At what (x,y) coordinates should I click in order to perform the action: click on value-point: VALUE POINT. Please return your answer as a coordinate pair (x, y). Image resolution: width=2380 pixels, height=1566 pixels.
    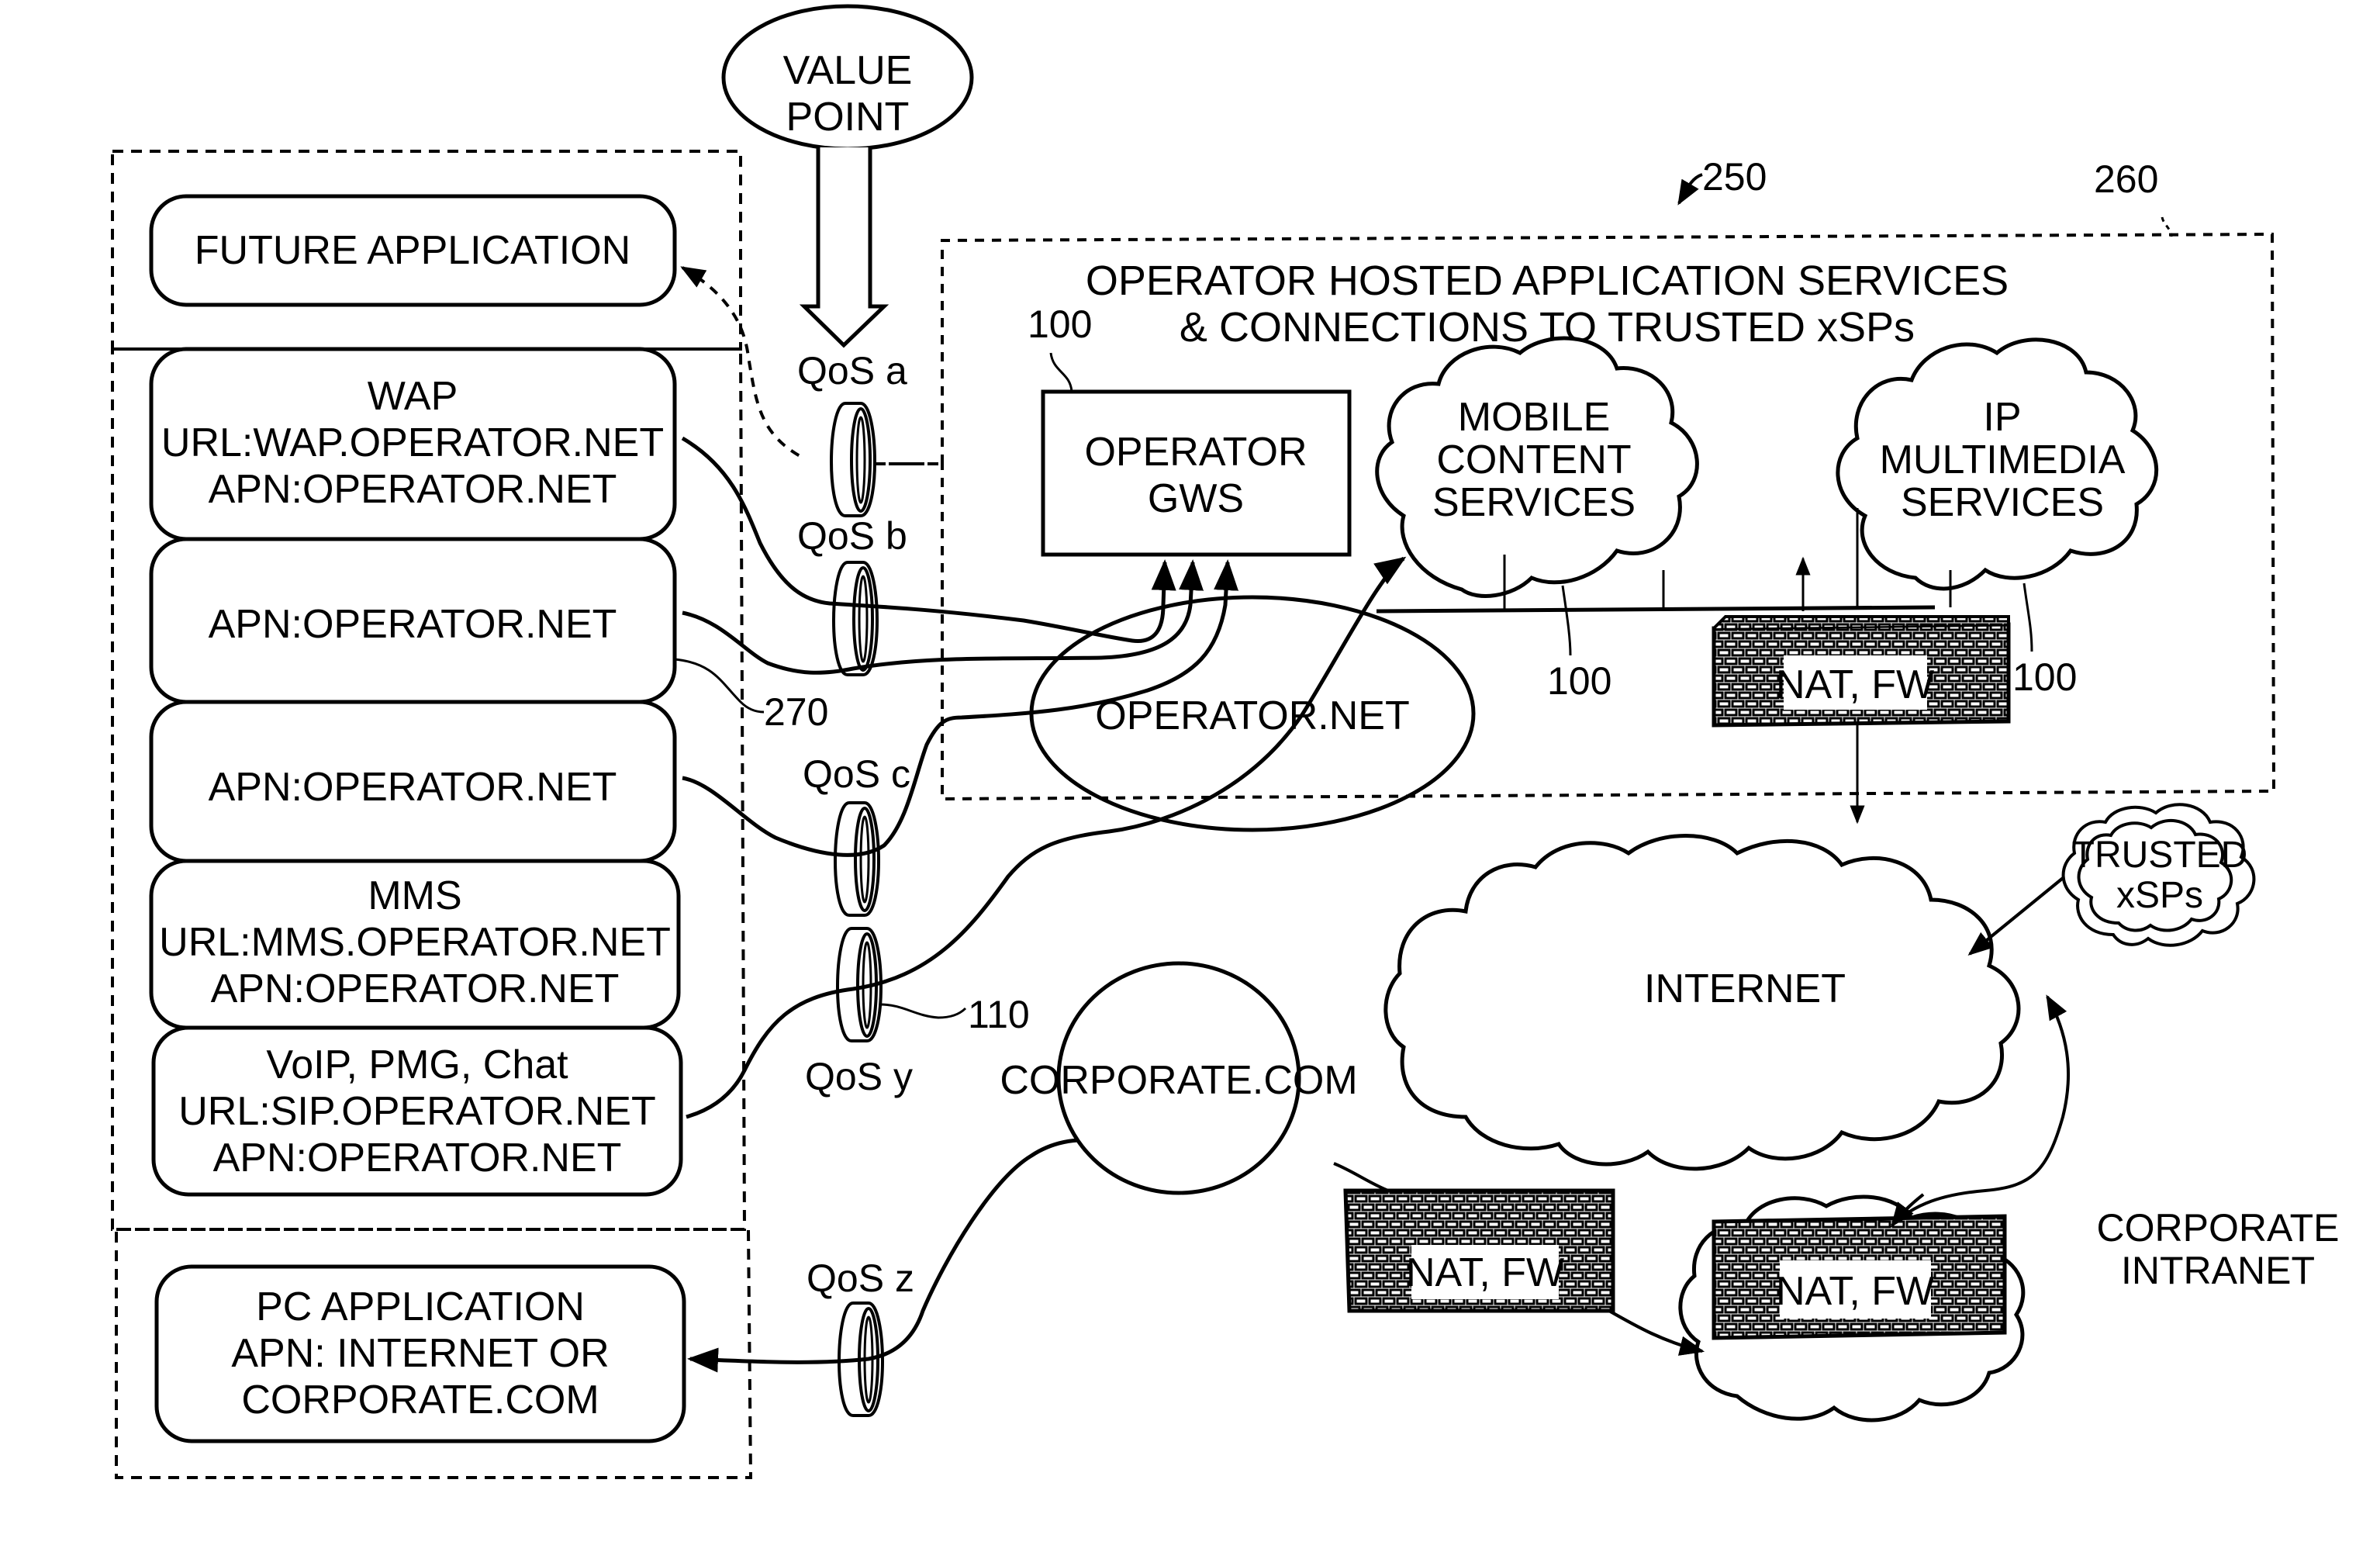
    Looking at the image, I should click on (848, 176).